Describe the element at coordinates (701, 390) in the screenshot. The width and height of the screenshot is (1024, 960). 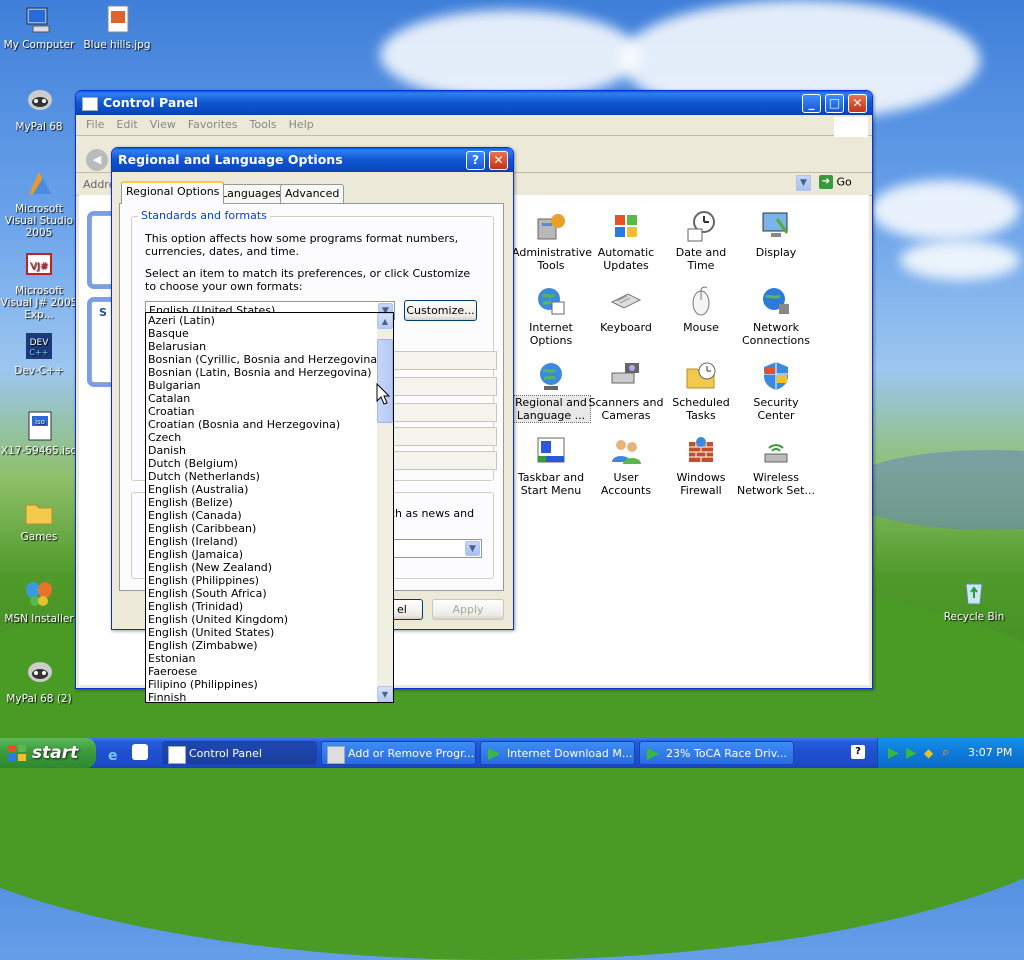
I see `cp-item-scheduled-tasks: Scheduled Tasks` at that location.